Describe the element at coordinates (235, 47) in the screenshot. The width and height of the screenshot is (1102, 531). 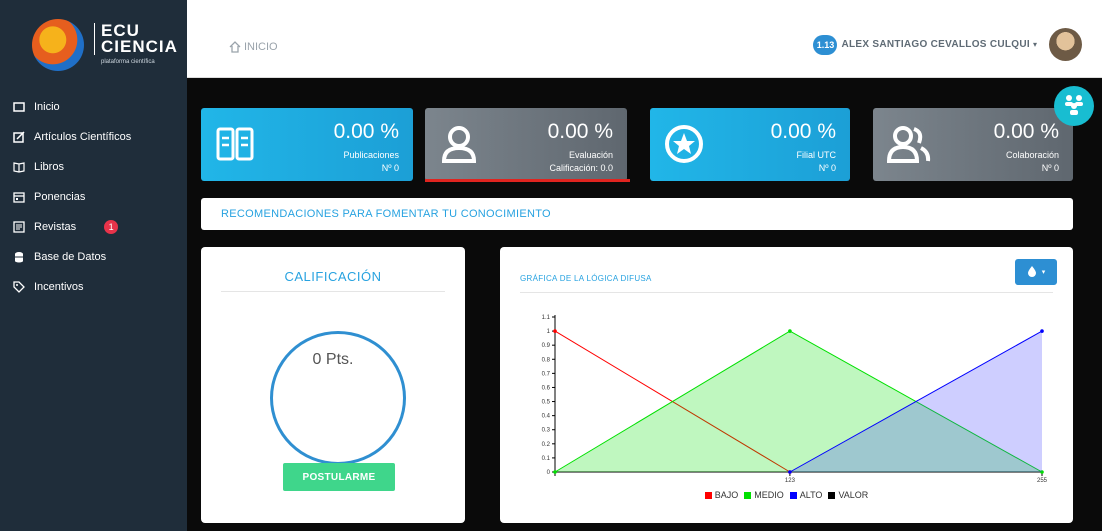
I see `home-icon` at that location.